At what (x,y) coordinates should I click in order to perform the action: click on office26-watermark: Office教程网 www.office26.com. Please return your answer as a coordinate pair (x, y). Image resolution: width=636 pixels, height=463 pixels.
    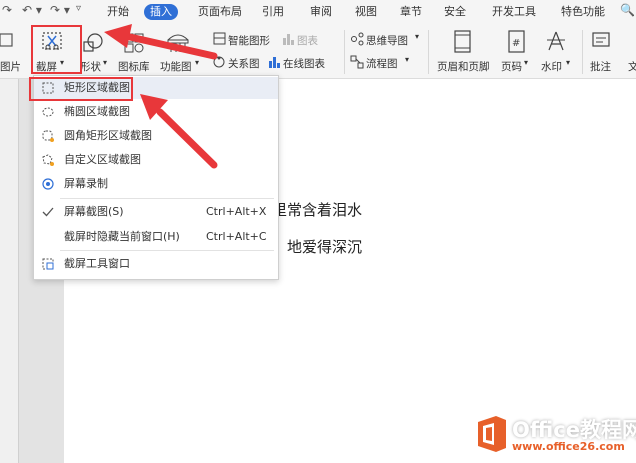
    Looking at the image, I should click on (554, 434).